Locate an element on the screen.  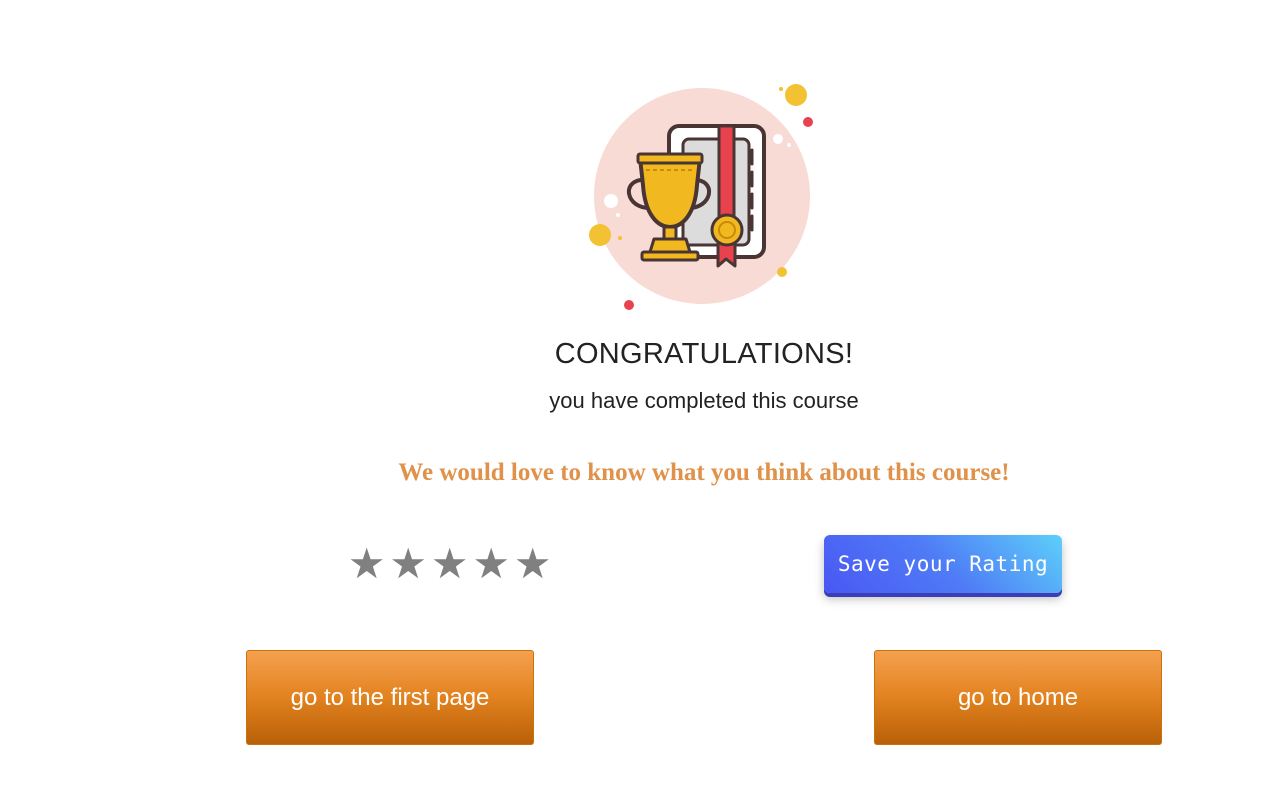
congratulations-title: CONGRATULATIONS! is located at coordinates (704, 354).